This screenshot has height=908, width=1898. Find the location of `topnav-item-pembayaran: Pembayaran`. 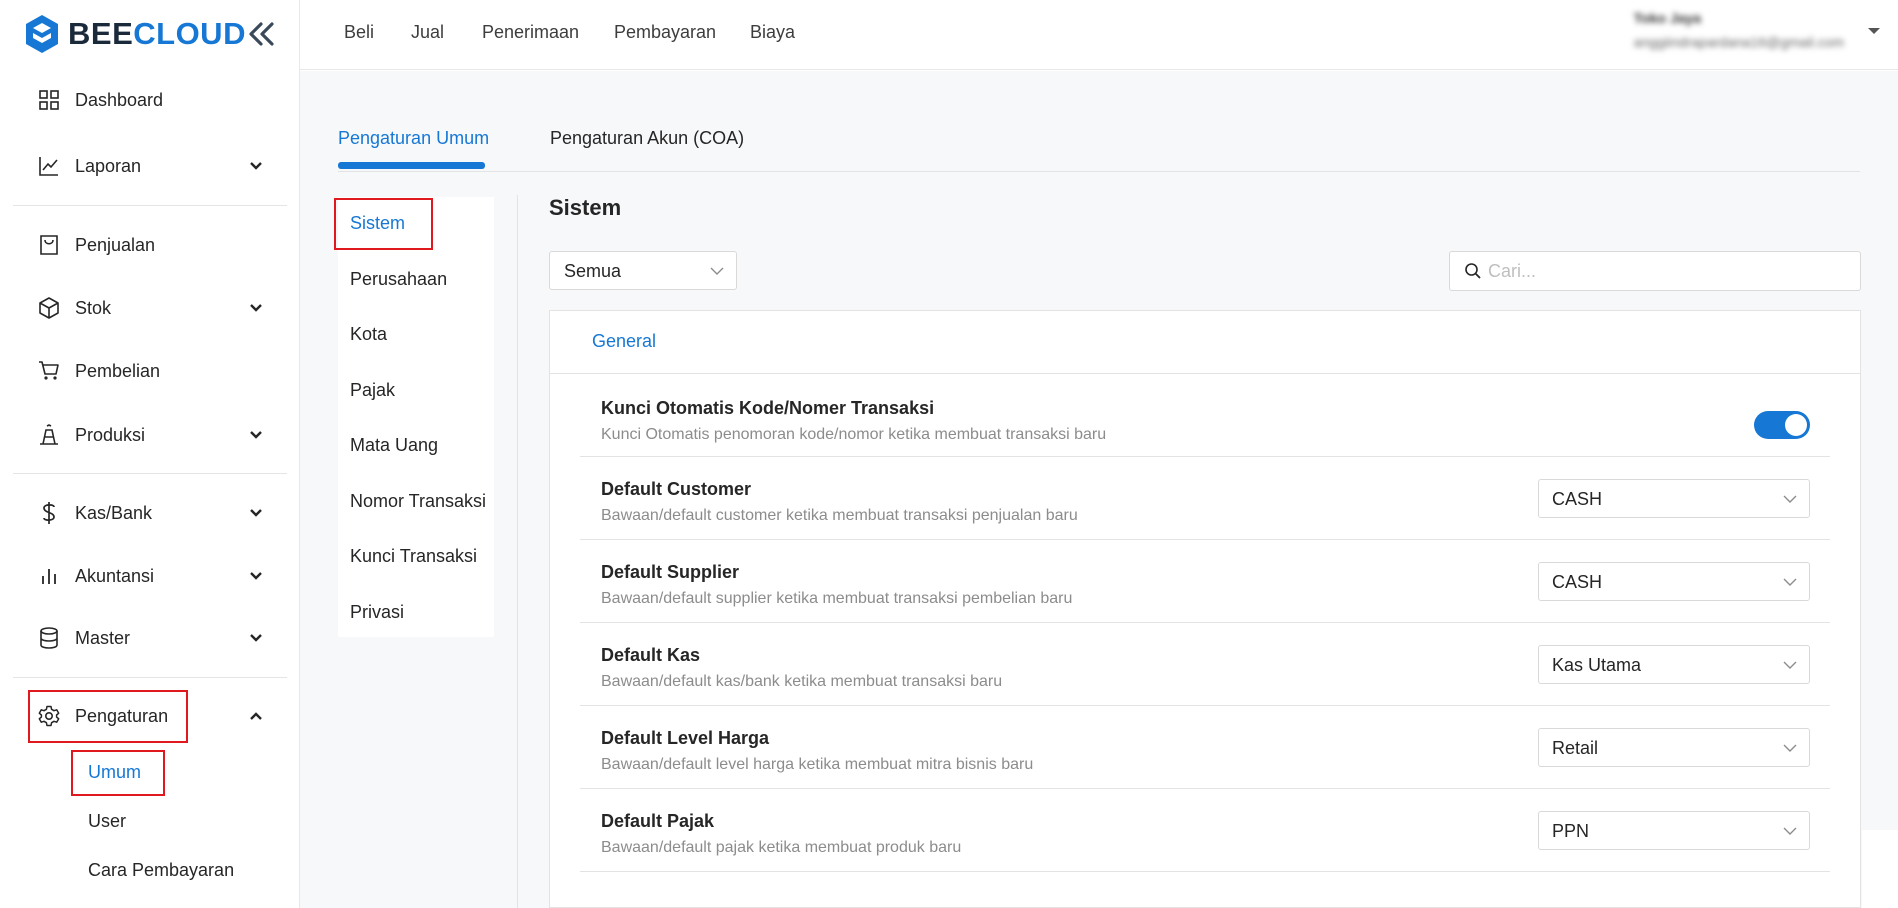

topnav-item-pembayaran: Pembayaran is located at coordinates (665, 32).